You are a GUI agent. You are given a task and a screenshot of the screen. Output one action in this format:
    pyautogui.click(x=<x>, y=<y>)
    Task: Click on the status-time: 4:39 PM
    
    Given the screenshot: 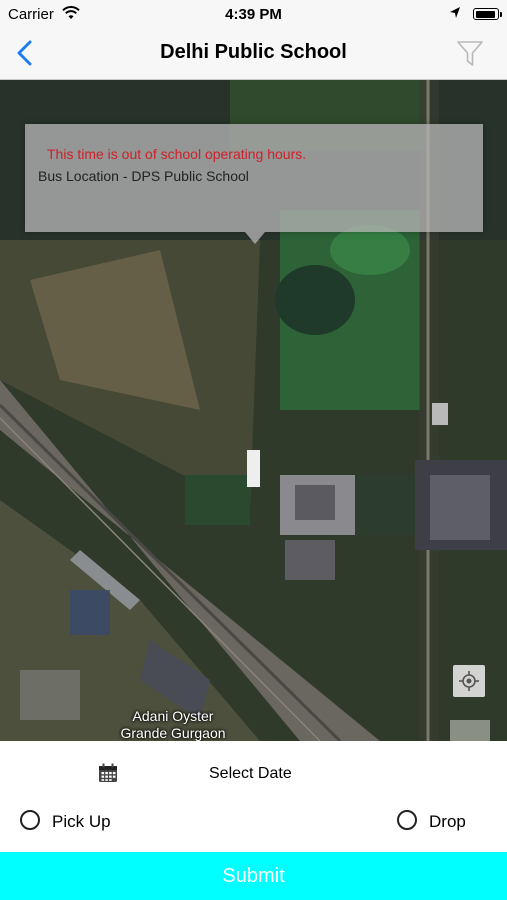 What is the action you would take?
    pyautogui.click(x=253, y=14)
    